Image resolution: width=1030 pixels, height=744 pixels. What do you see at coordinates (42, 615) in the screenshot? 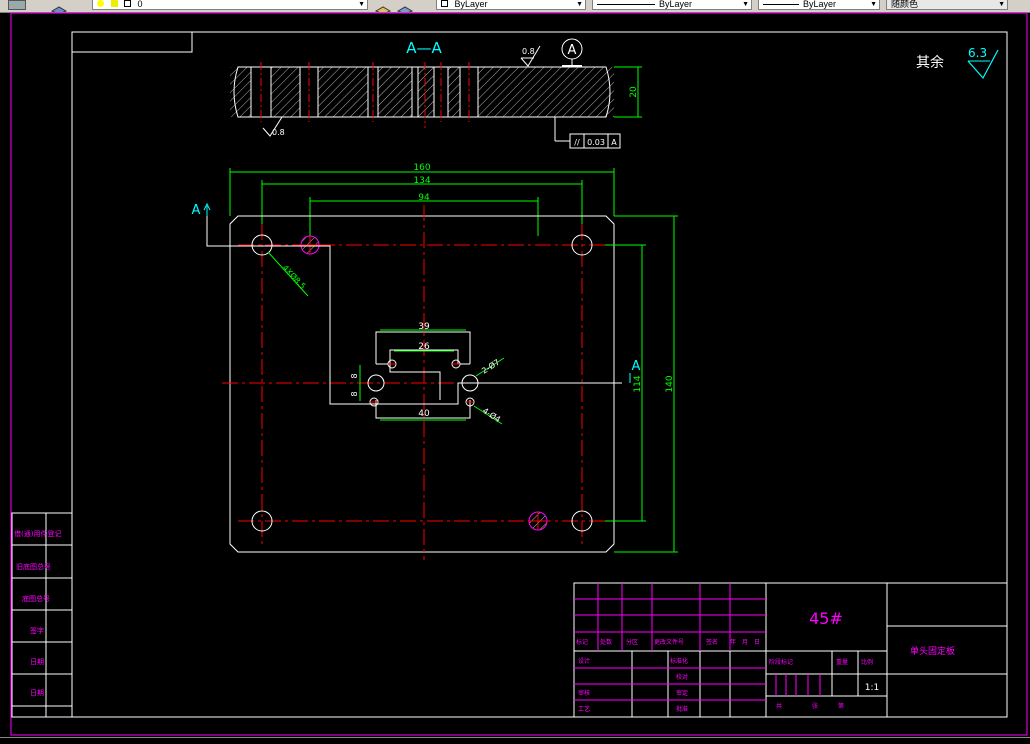
I see `left-sidebar` at bounding box center [42, 615].